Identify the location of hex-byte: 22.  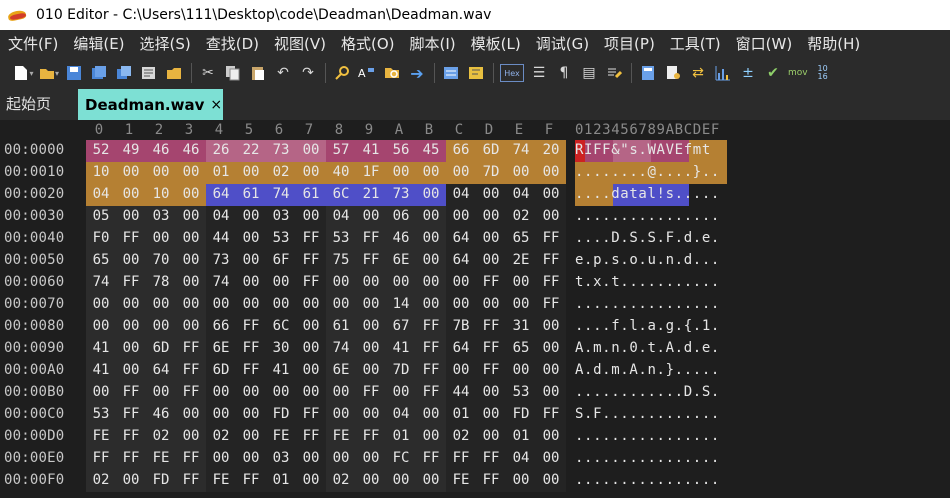
(251, 150).